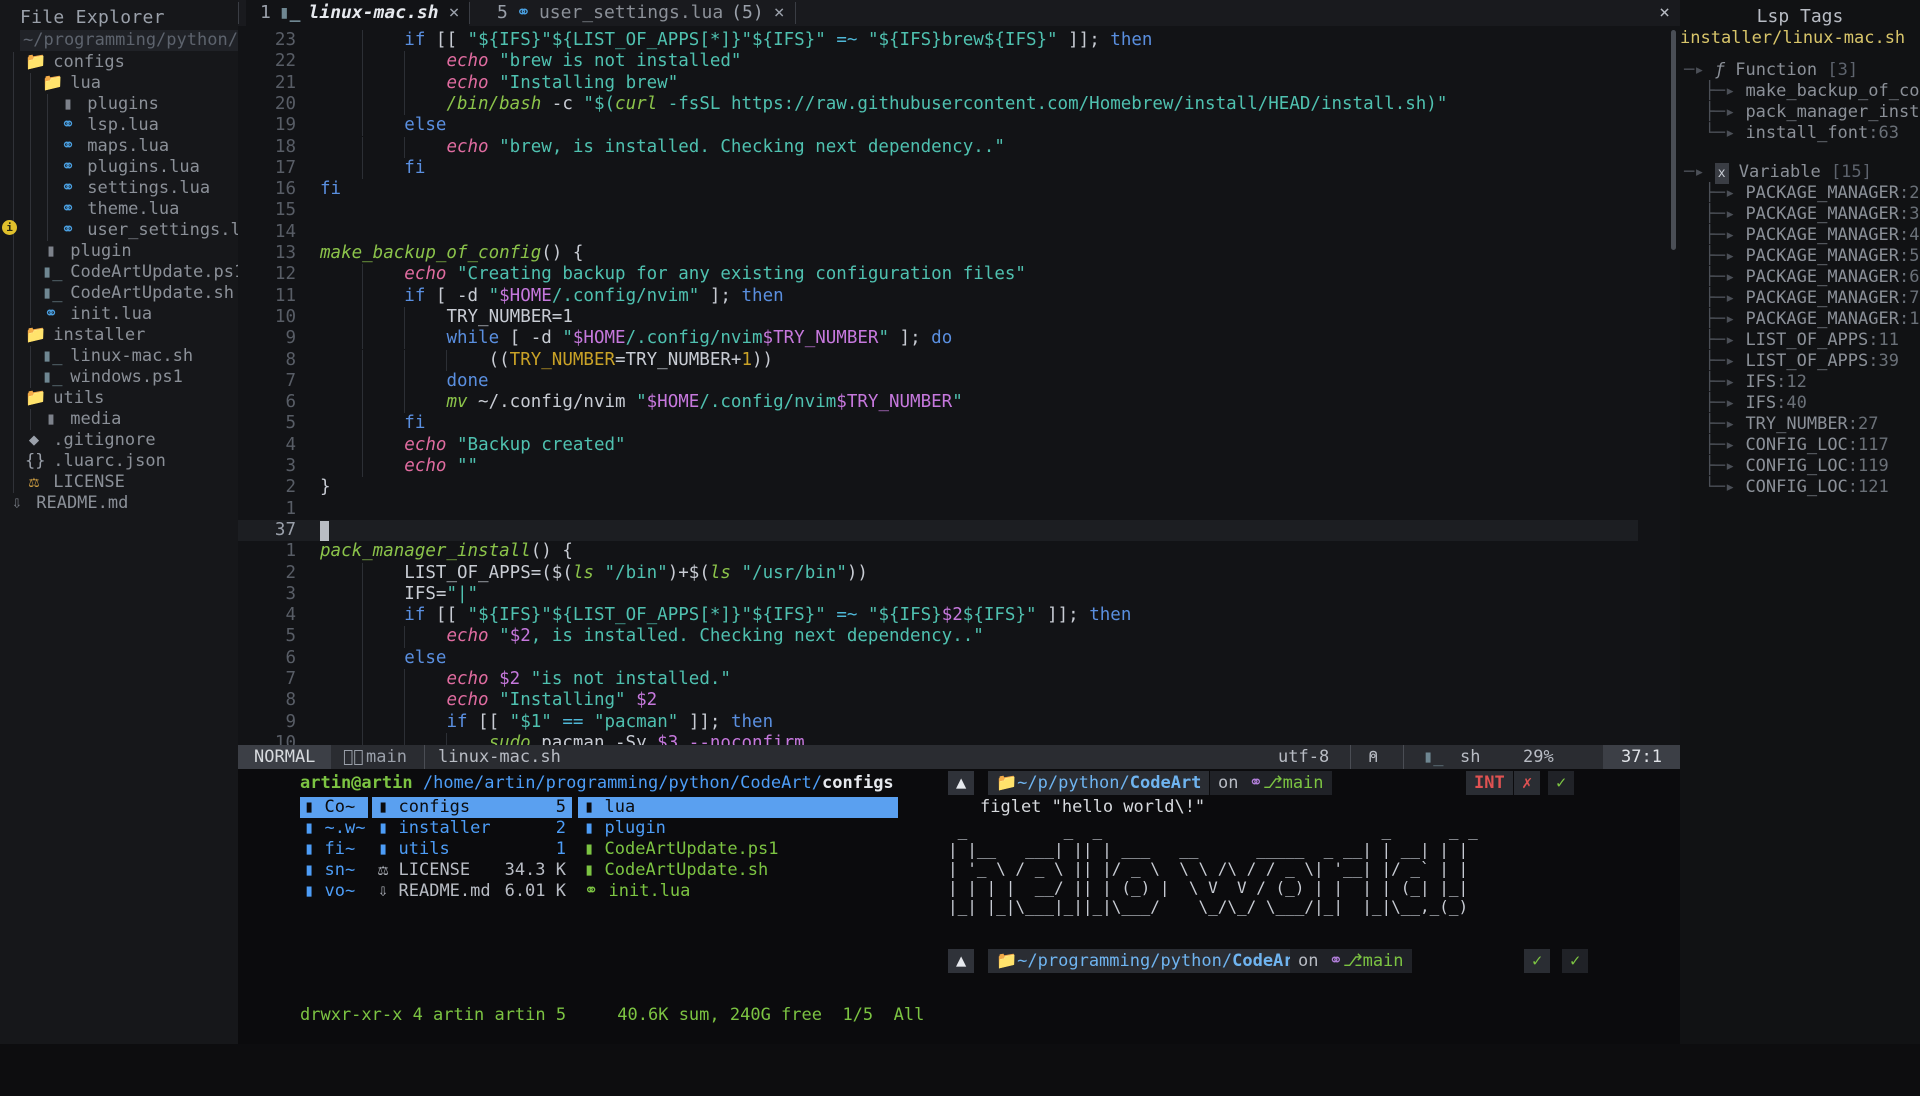 This screenshot has width=1920, height=1096. What do you see at coordinates (1778, 173) in the screenshot?
I see `lsp-group-header: ─▸ x Variable [15]` at bounding box center [1778, 173].